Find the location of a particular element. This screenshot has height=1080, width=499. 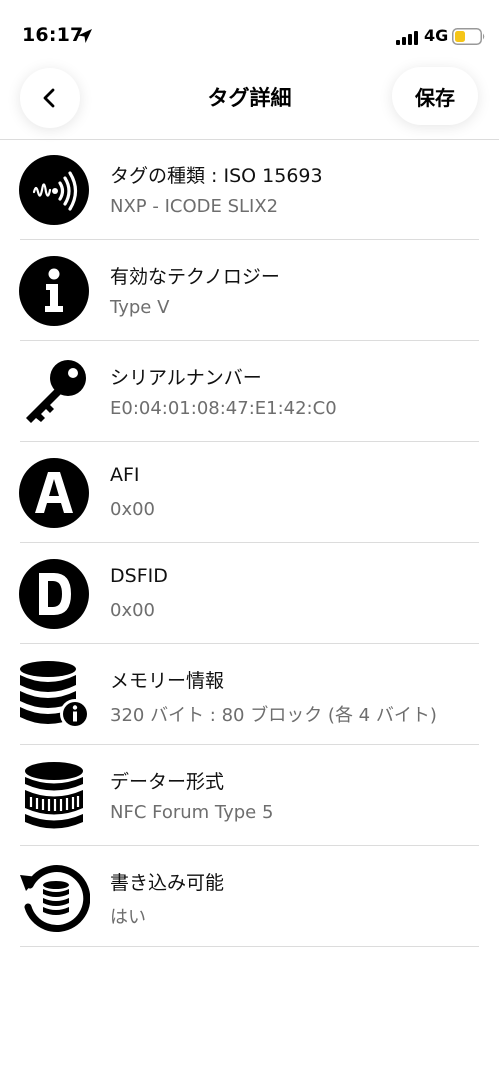

item-value: Type V is located at coordinates (140, 307).